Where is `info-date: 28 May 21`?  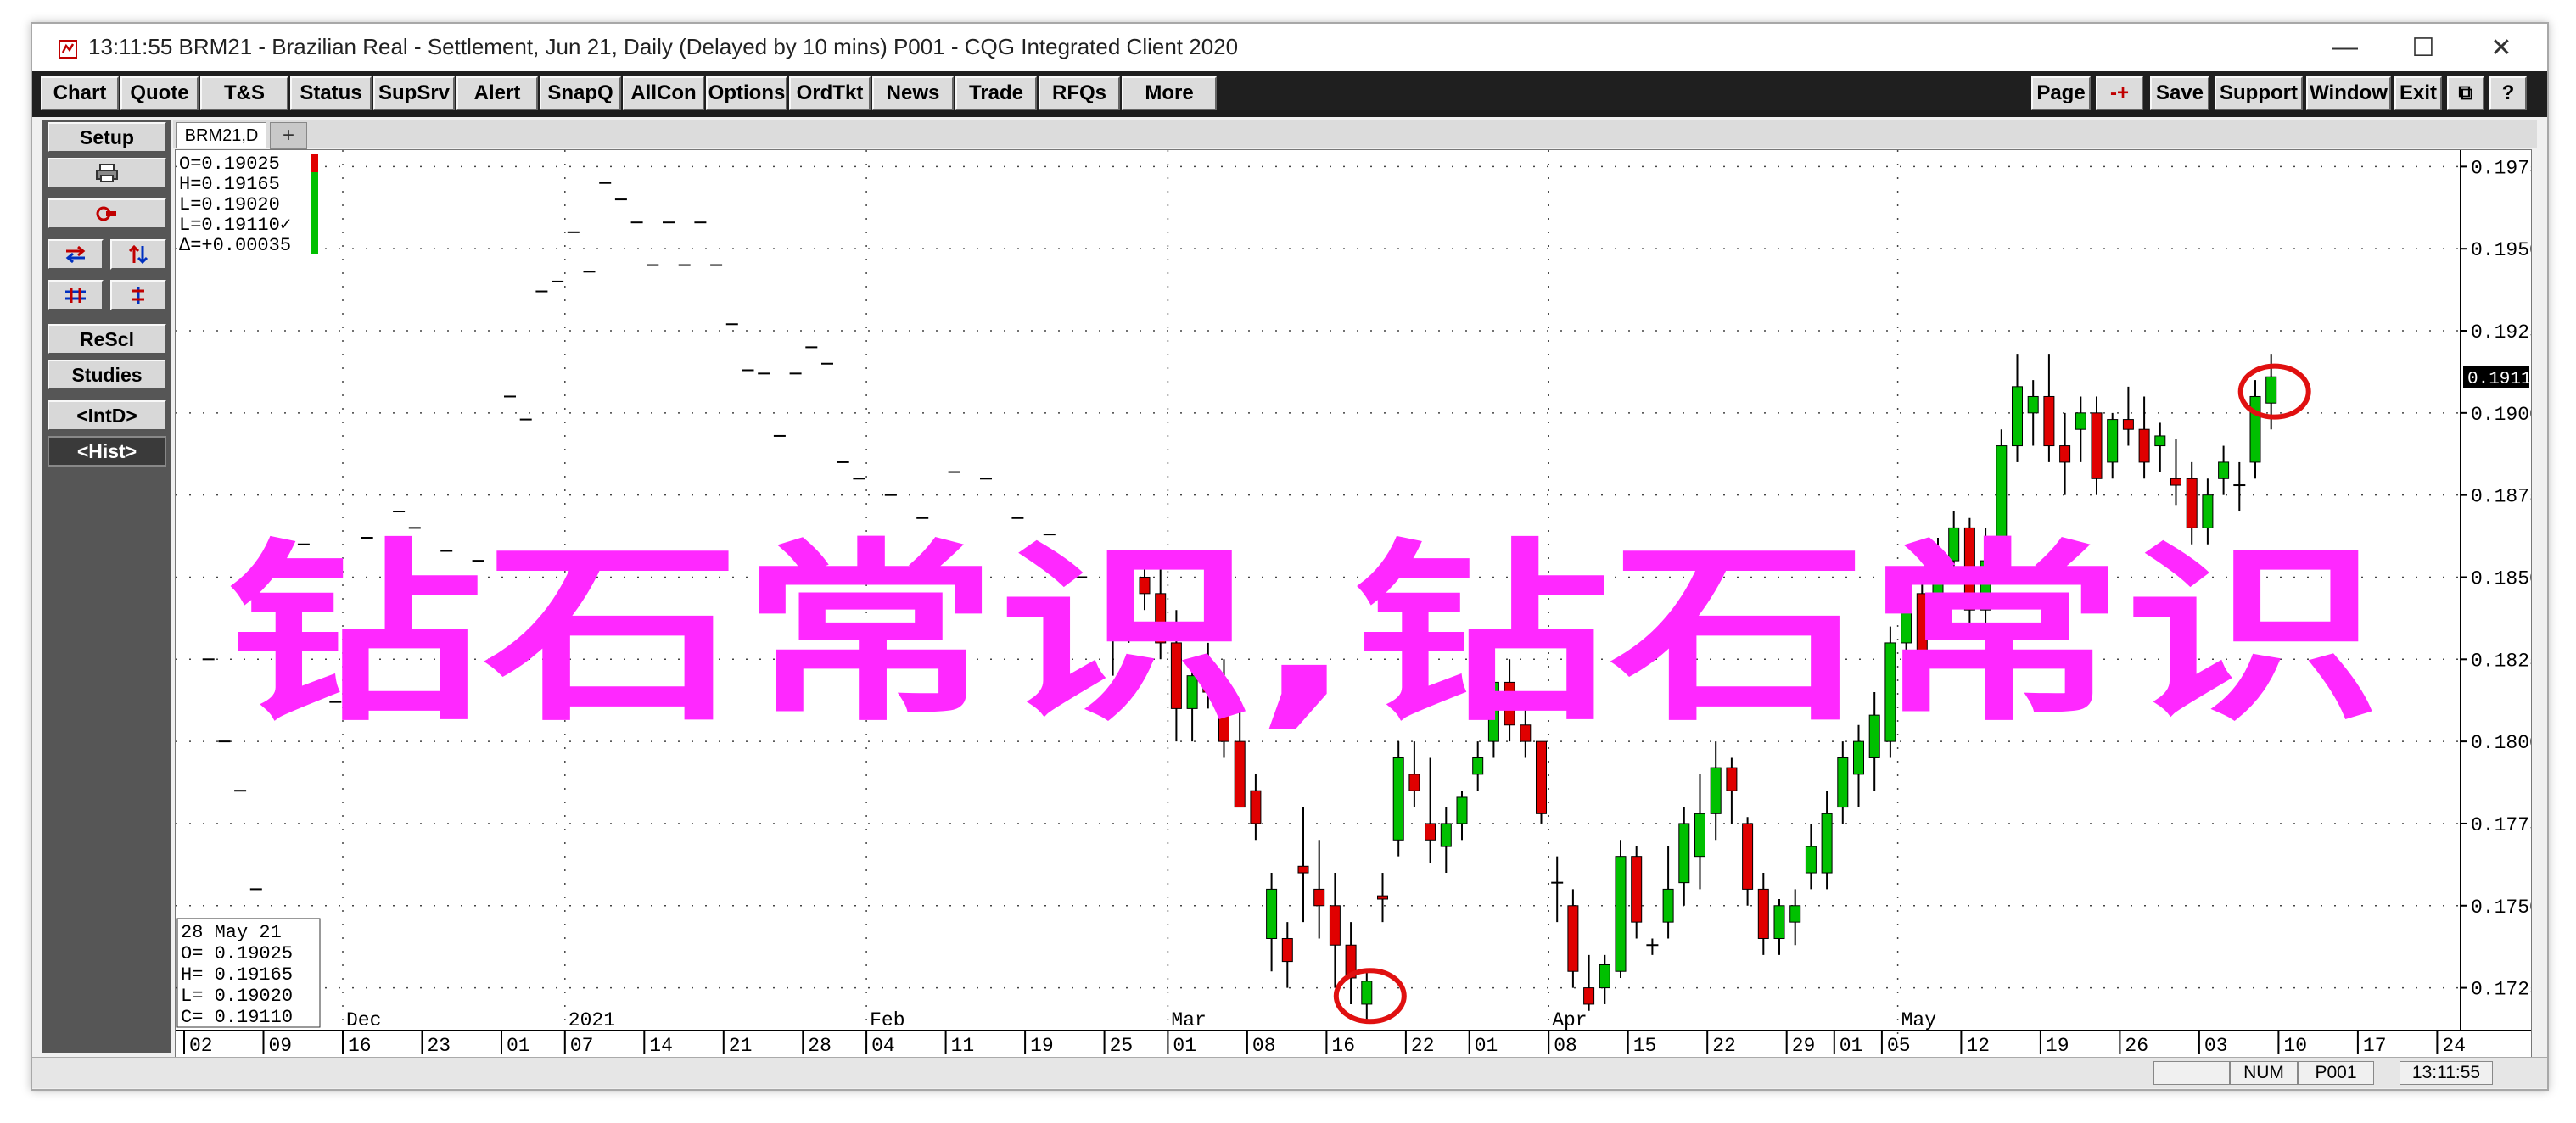 info-date: 28 May 21 is located at coordinates (231, 932).